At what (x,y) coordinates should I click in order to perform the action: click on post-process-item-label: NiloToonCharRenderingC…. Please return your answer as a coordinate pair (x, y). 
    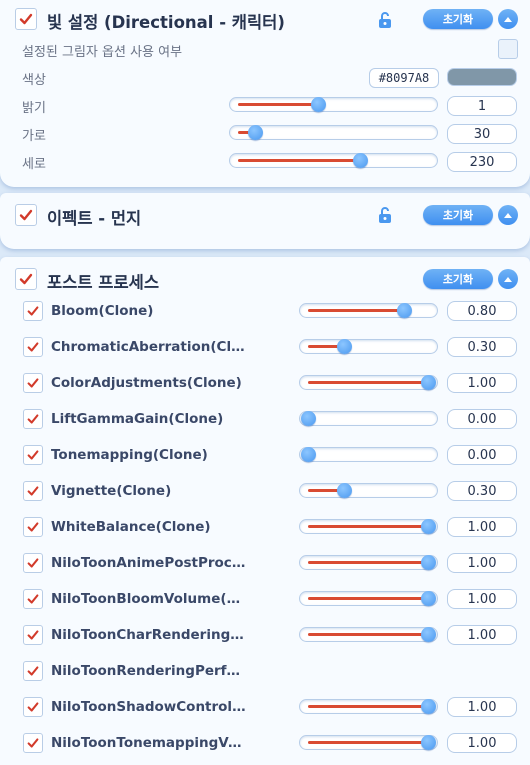
    Looking at the image, I should click on (149, 635).